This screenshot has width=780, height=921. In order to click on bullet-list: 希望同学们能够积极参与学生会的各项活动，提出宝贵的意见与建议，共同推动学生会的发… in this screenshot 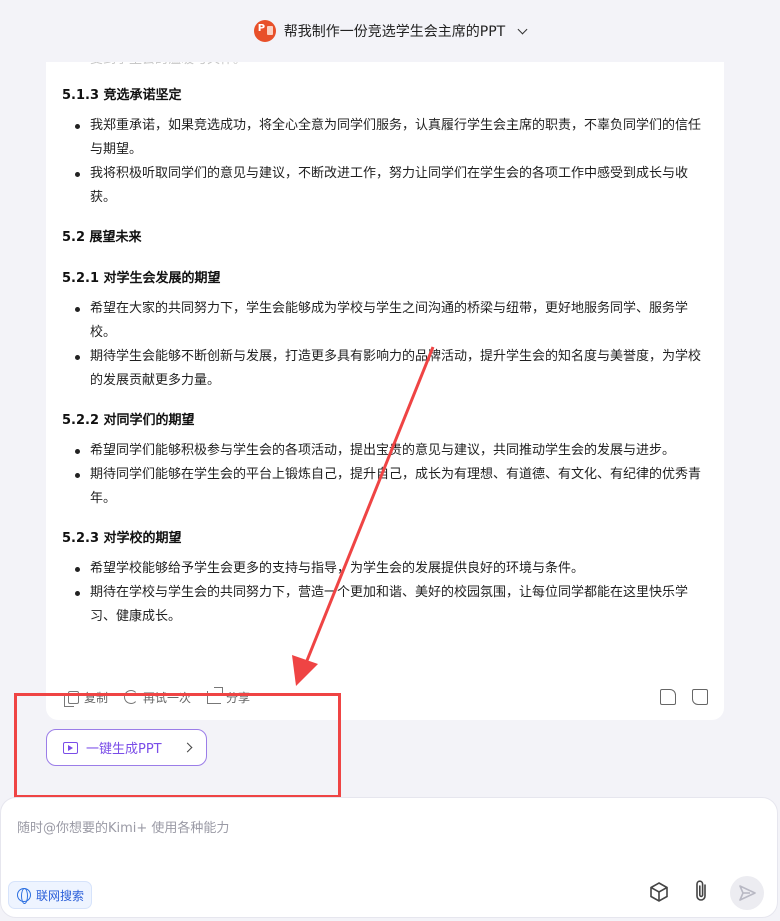, I will do `click(387, 475)`.